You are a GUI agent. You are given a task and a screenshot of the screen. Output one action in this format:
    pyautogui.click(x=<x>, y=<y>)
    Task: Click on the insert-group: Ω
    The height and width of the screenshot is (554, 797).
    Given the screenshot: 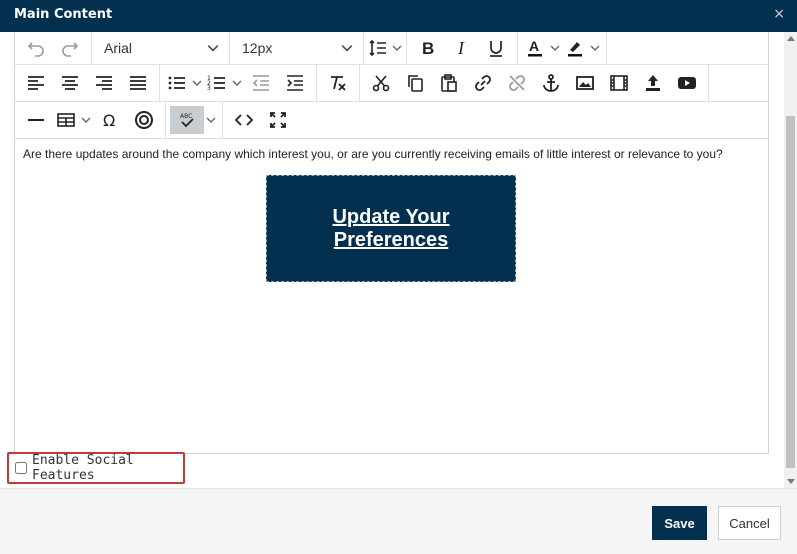 What is the action you would take?
    pyautogui.click(x=90, y=120)
    